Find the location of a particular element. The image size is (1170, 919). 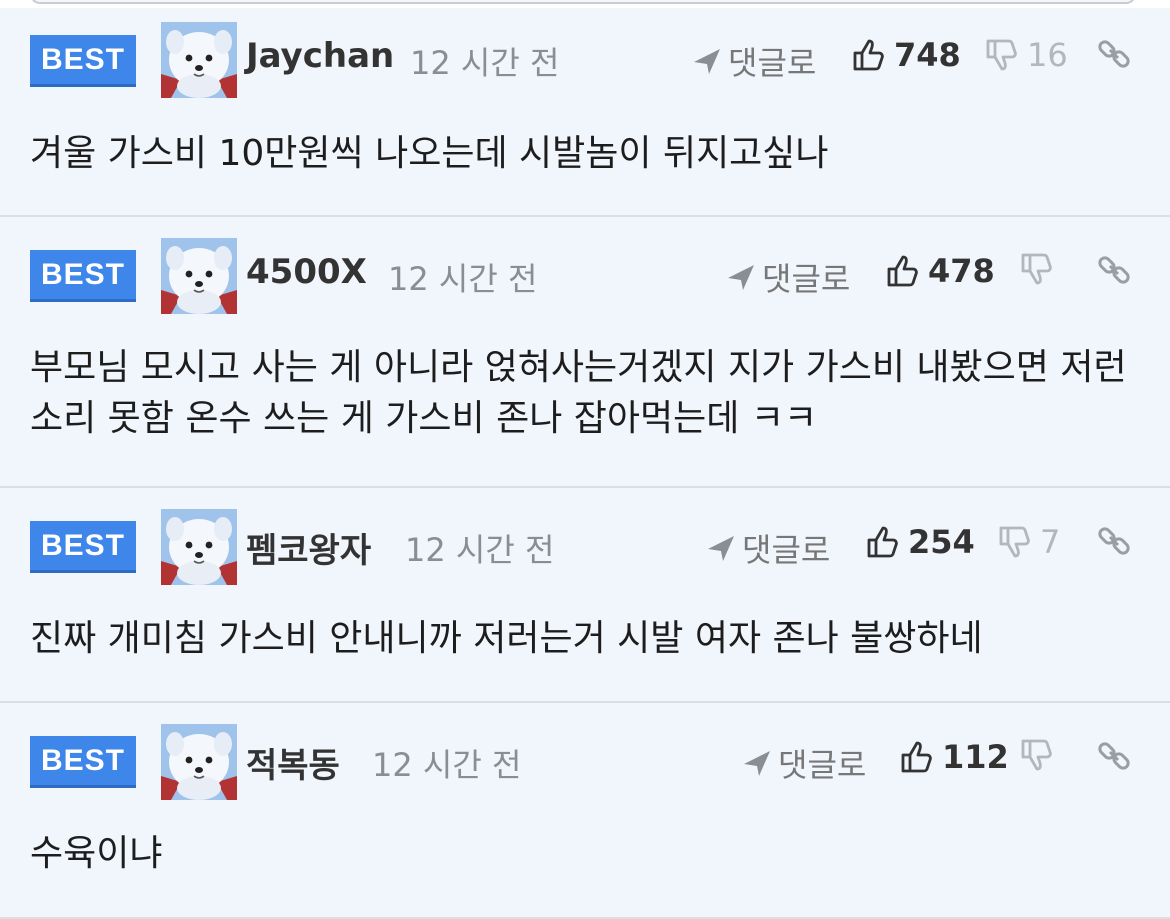

author-name: Jaychan is located at coordinates (320, 56).